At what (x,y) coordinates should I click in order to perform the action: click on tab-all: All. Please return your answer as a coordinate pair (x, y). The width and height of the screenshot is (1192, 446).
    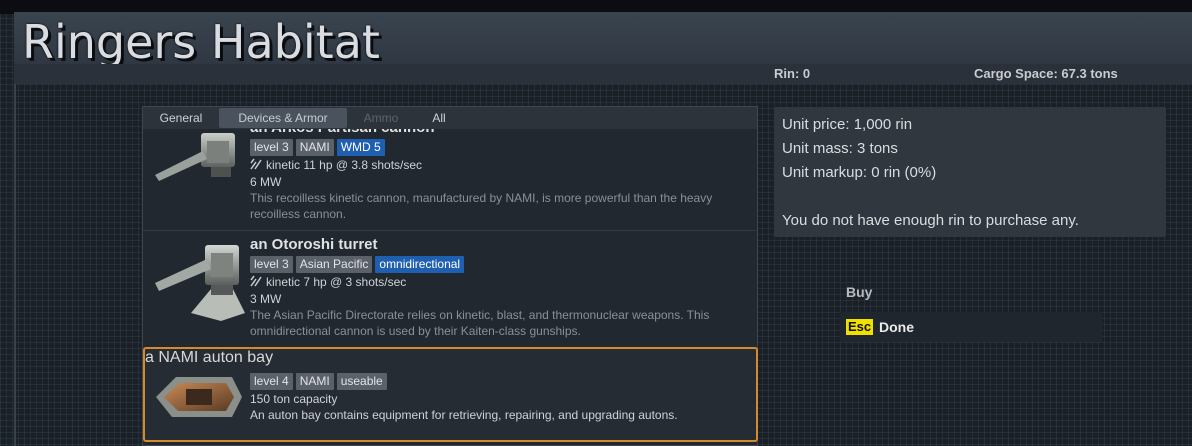
    Looking at the image, I should click on (439, 118).